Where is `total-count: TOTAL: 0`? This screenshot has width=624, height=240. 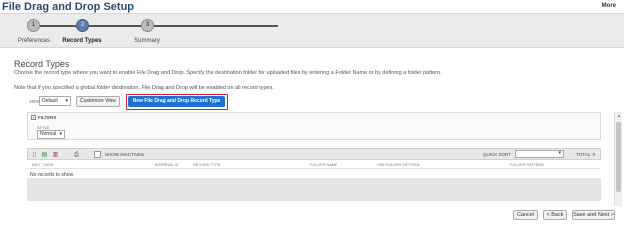
total-count: TOTAL: 0 is located at coordinates (586, 154).